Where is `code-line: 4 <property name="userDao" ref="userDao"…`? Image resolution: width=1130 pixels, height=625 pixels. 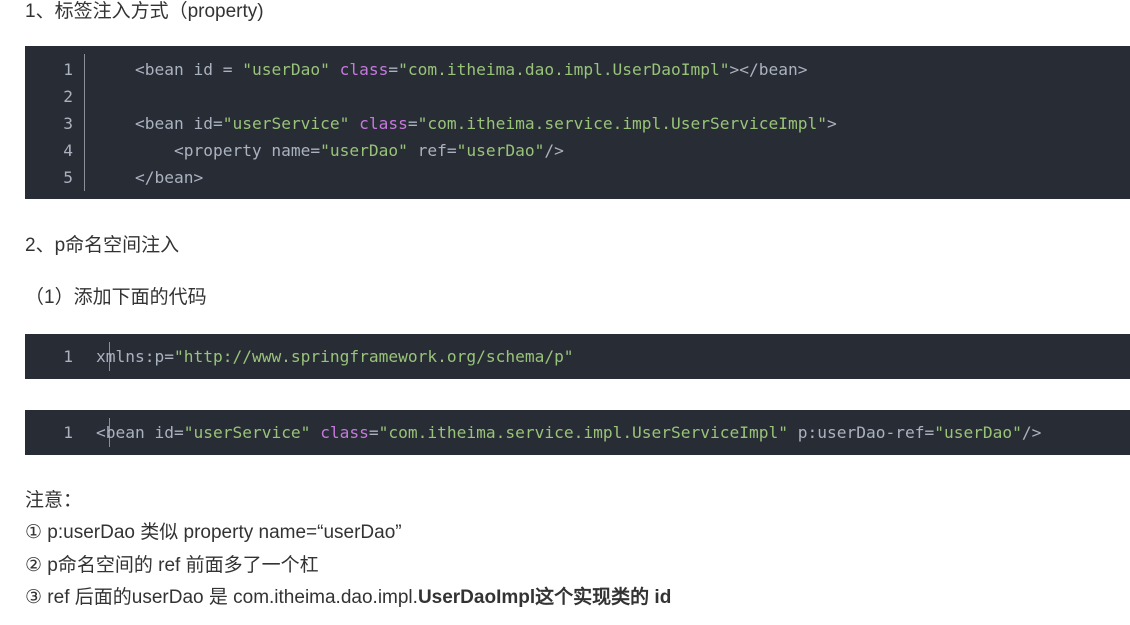 code-line: 4 <property name="userDao" ref="userDao"… is located at coordinates (577, 150).